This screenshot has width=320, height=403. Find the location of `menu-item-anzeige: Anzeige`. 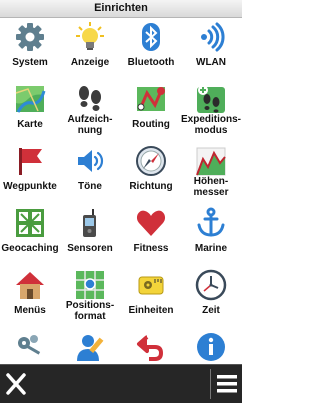

menu-item-anzeige: Anzeige is located at coordinates (90, 49).